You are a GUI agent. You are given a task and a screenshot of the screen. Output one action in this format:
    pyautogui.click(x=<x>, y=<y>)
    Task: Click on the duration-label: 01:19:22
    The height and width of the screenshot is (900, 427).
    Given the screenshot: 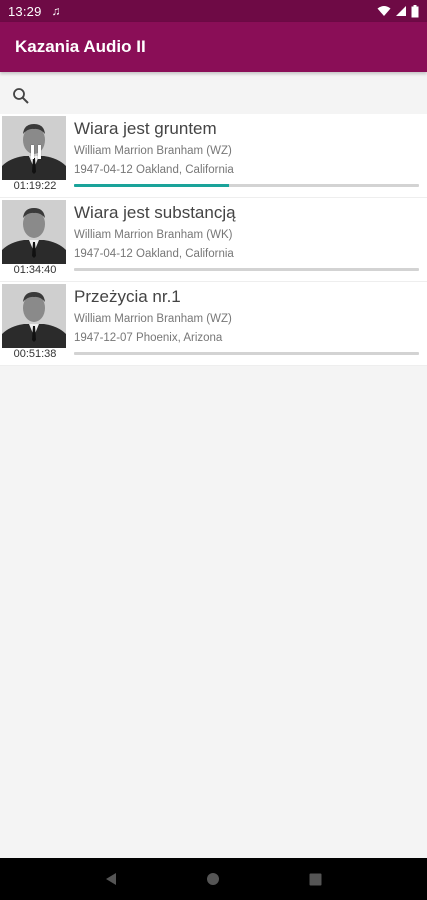 What is the action you would take?
    pyautogui.click(x=35, y=186)
    